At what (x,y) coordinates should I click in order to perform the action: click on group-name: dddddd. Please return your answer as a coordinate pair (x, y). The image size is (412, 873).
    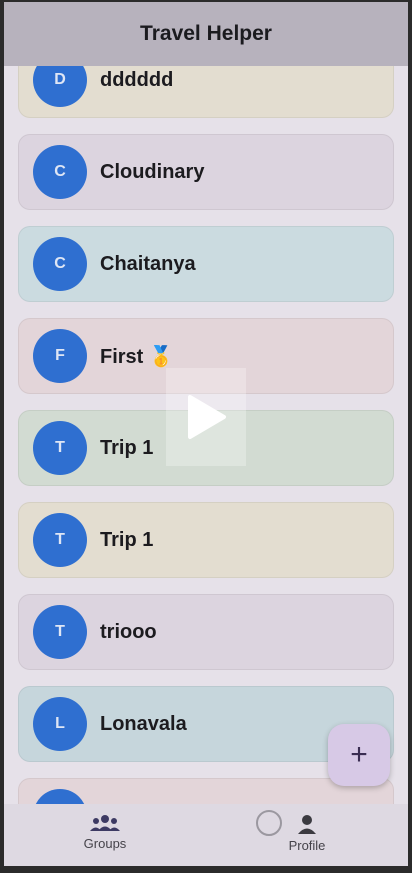
    Looking at the image, I should click on (137, 79).